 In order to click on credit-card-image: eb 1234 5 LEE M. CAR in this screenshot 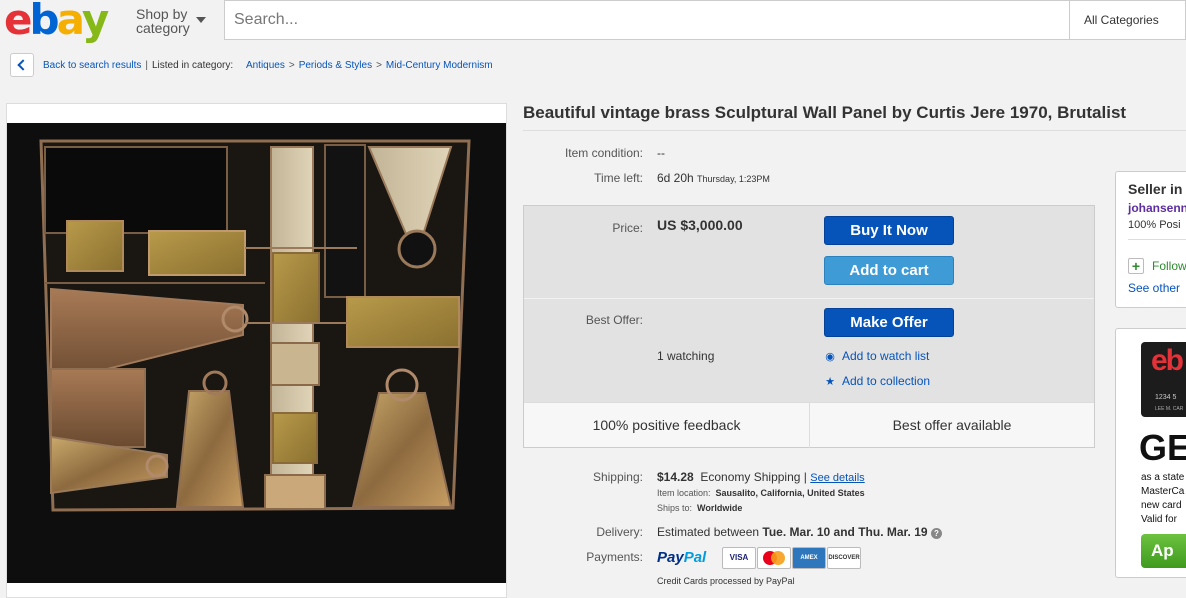, I will do `click(1163, 379)`.